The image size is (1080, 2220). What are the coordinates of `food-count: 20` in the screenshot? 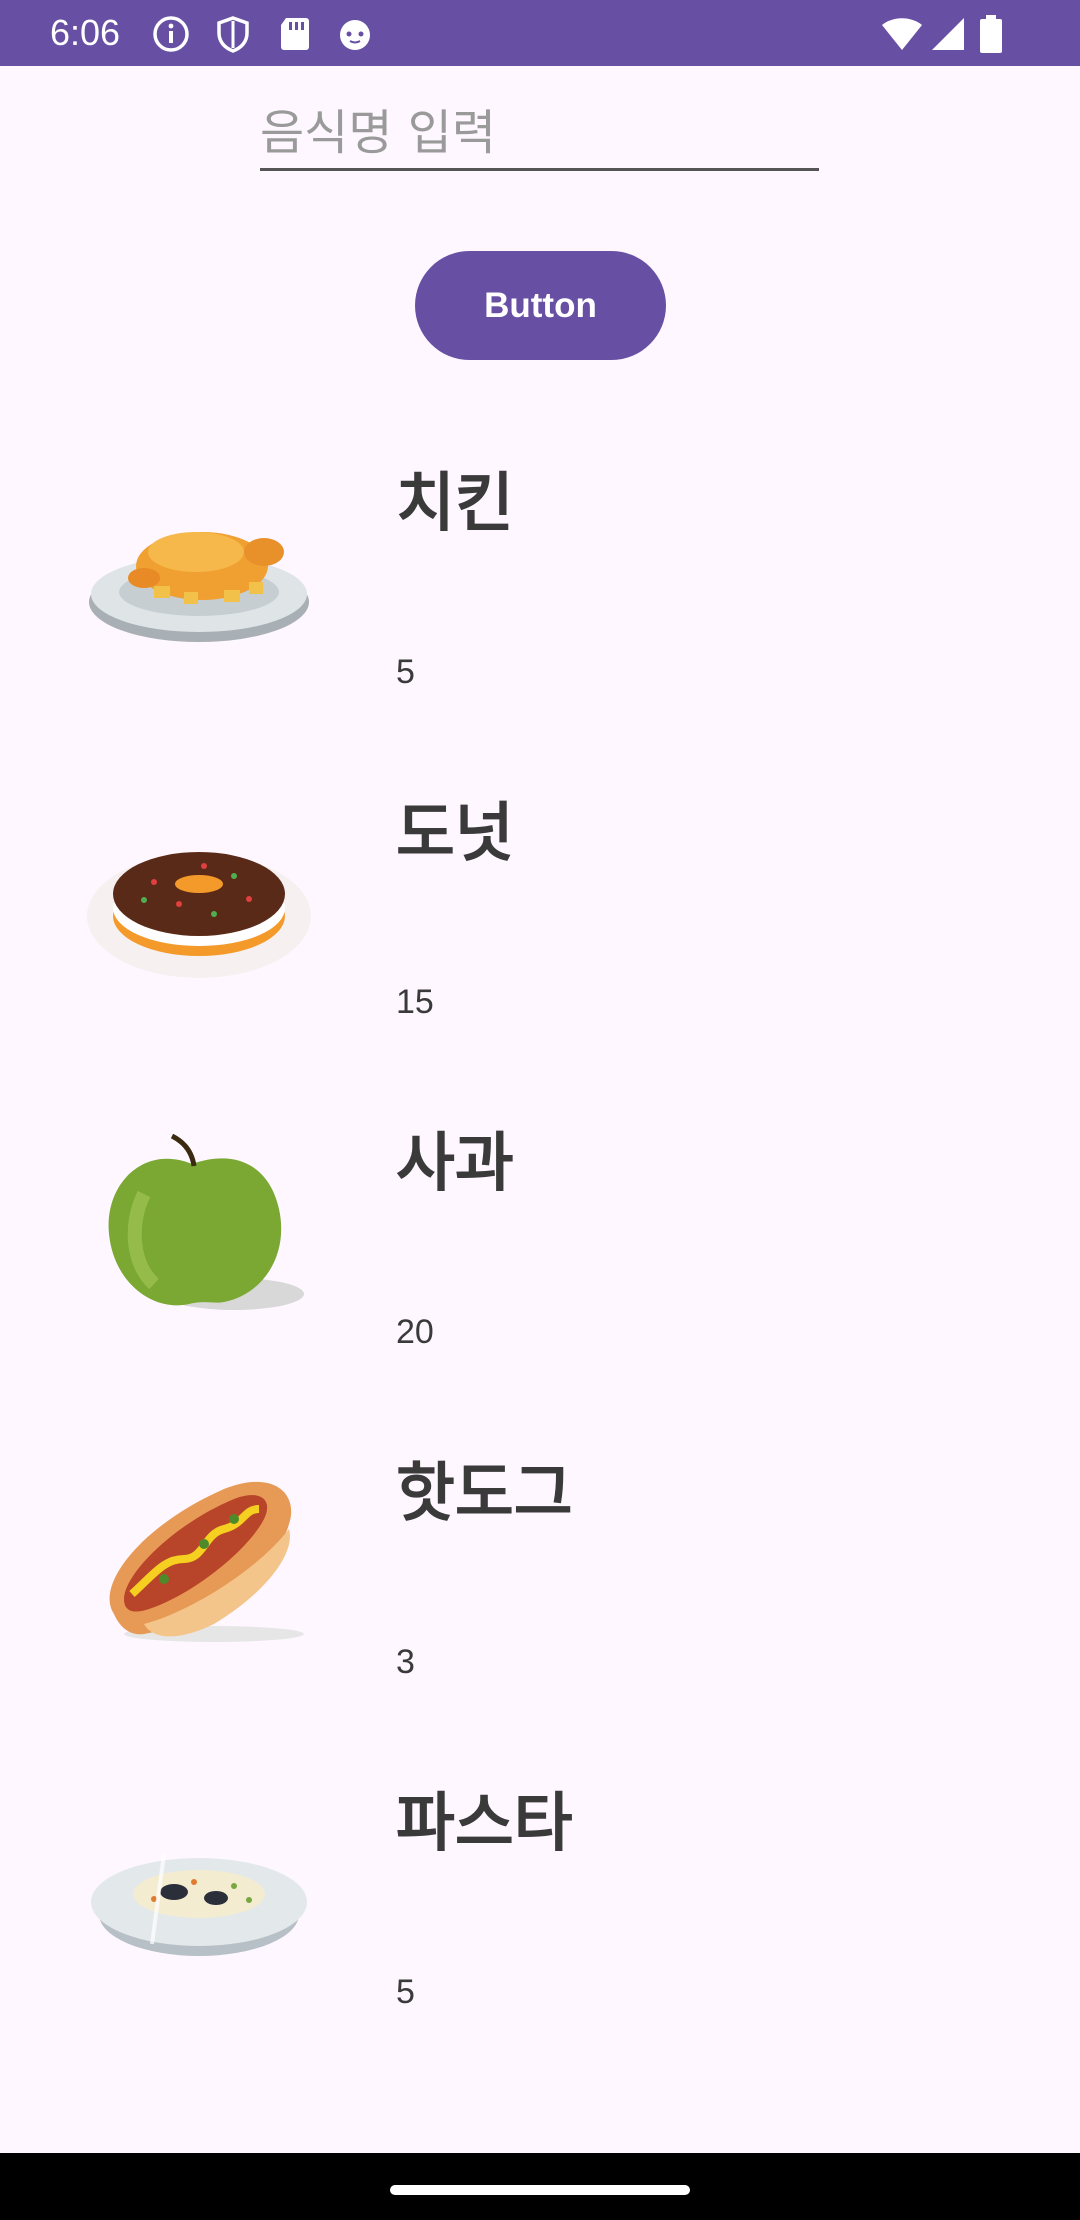 It's located at (415, 1332).